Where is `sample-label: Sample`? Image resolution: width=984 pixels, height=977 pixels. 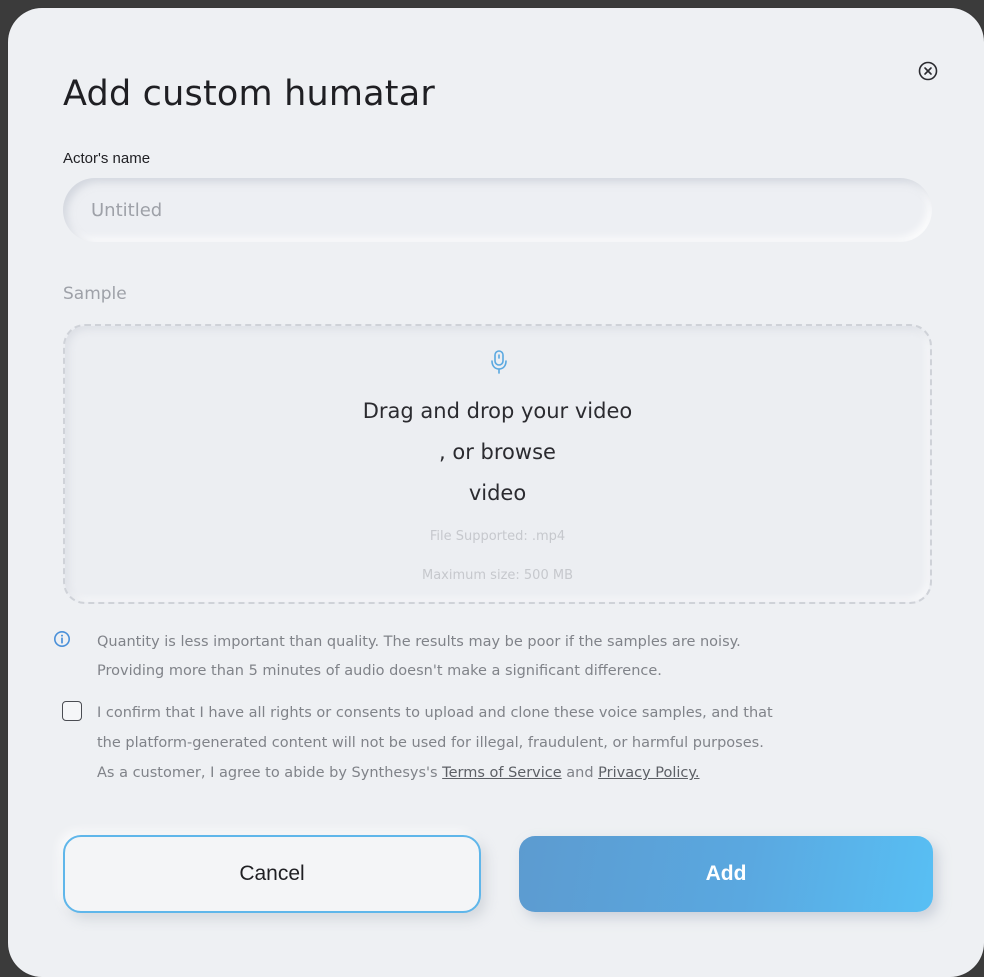
sample-label: Sample is located at coordinates (95, 294).